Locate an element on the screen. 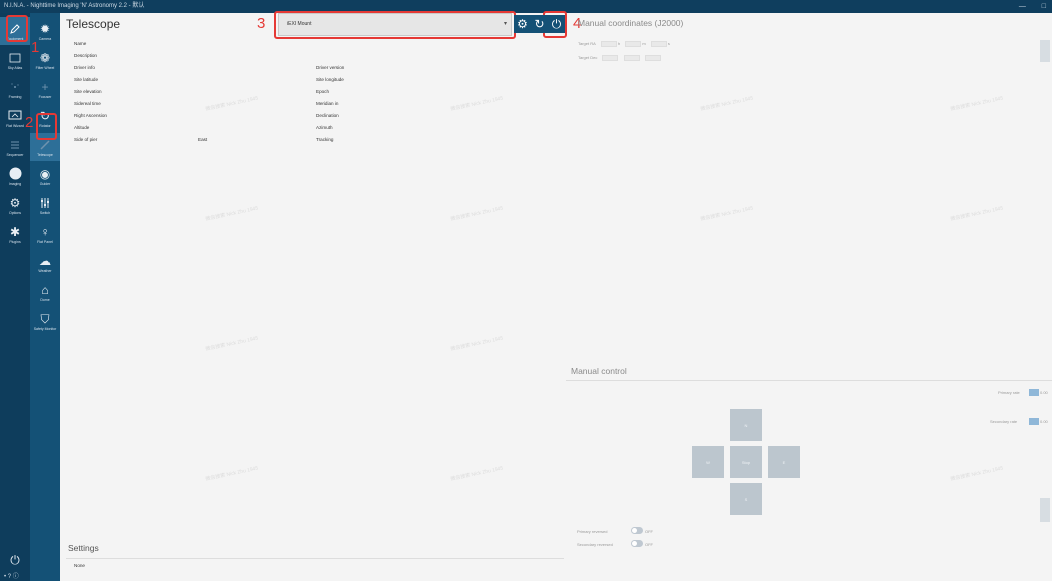 The height and width of the screenshot is (581, 1052). filter-wheel-icon: ❁ is located at coordinates (45, 57).